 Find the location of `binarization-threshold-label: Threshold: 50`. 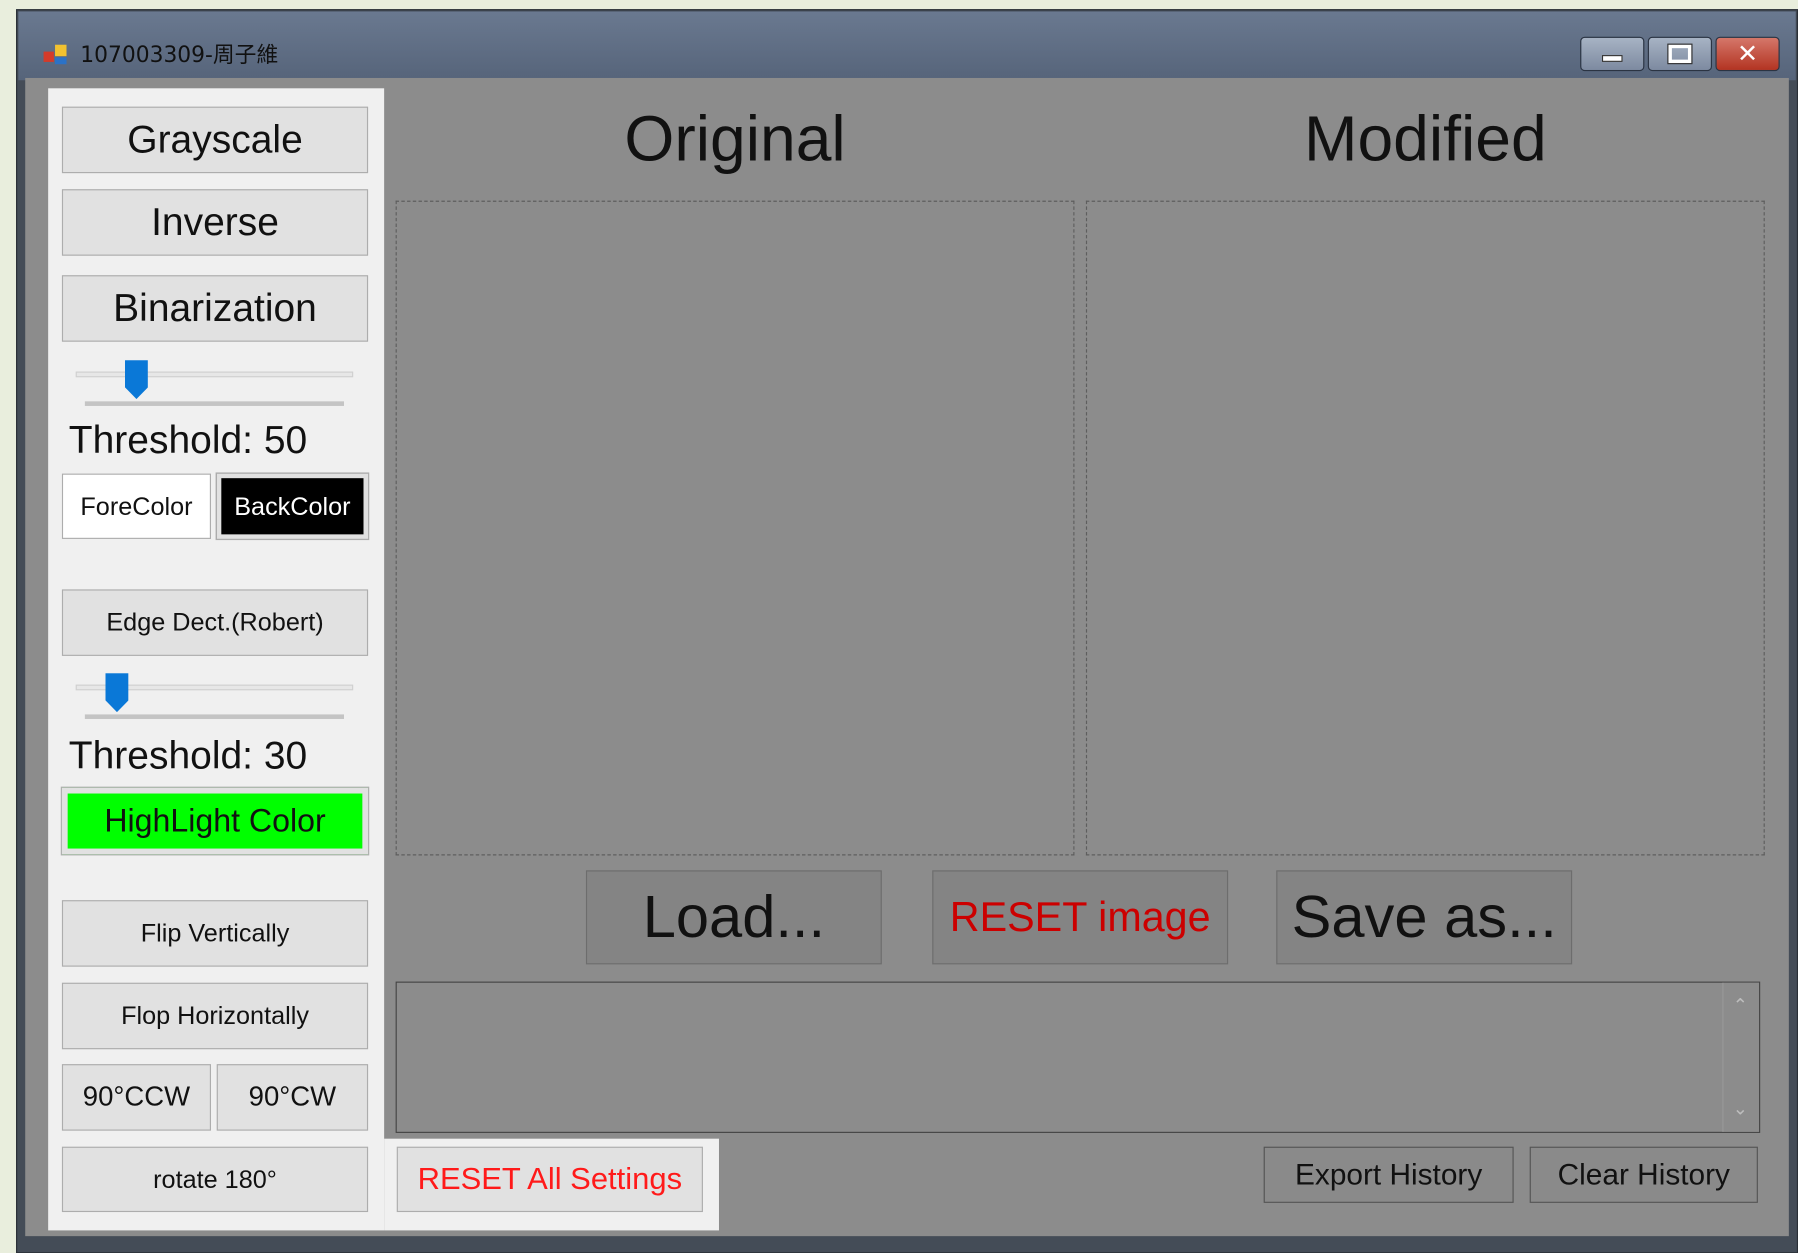

binarization-threshold-label: Threshold: 50 is located at coordinates (188, 440).